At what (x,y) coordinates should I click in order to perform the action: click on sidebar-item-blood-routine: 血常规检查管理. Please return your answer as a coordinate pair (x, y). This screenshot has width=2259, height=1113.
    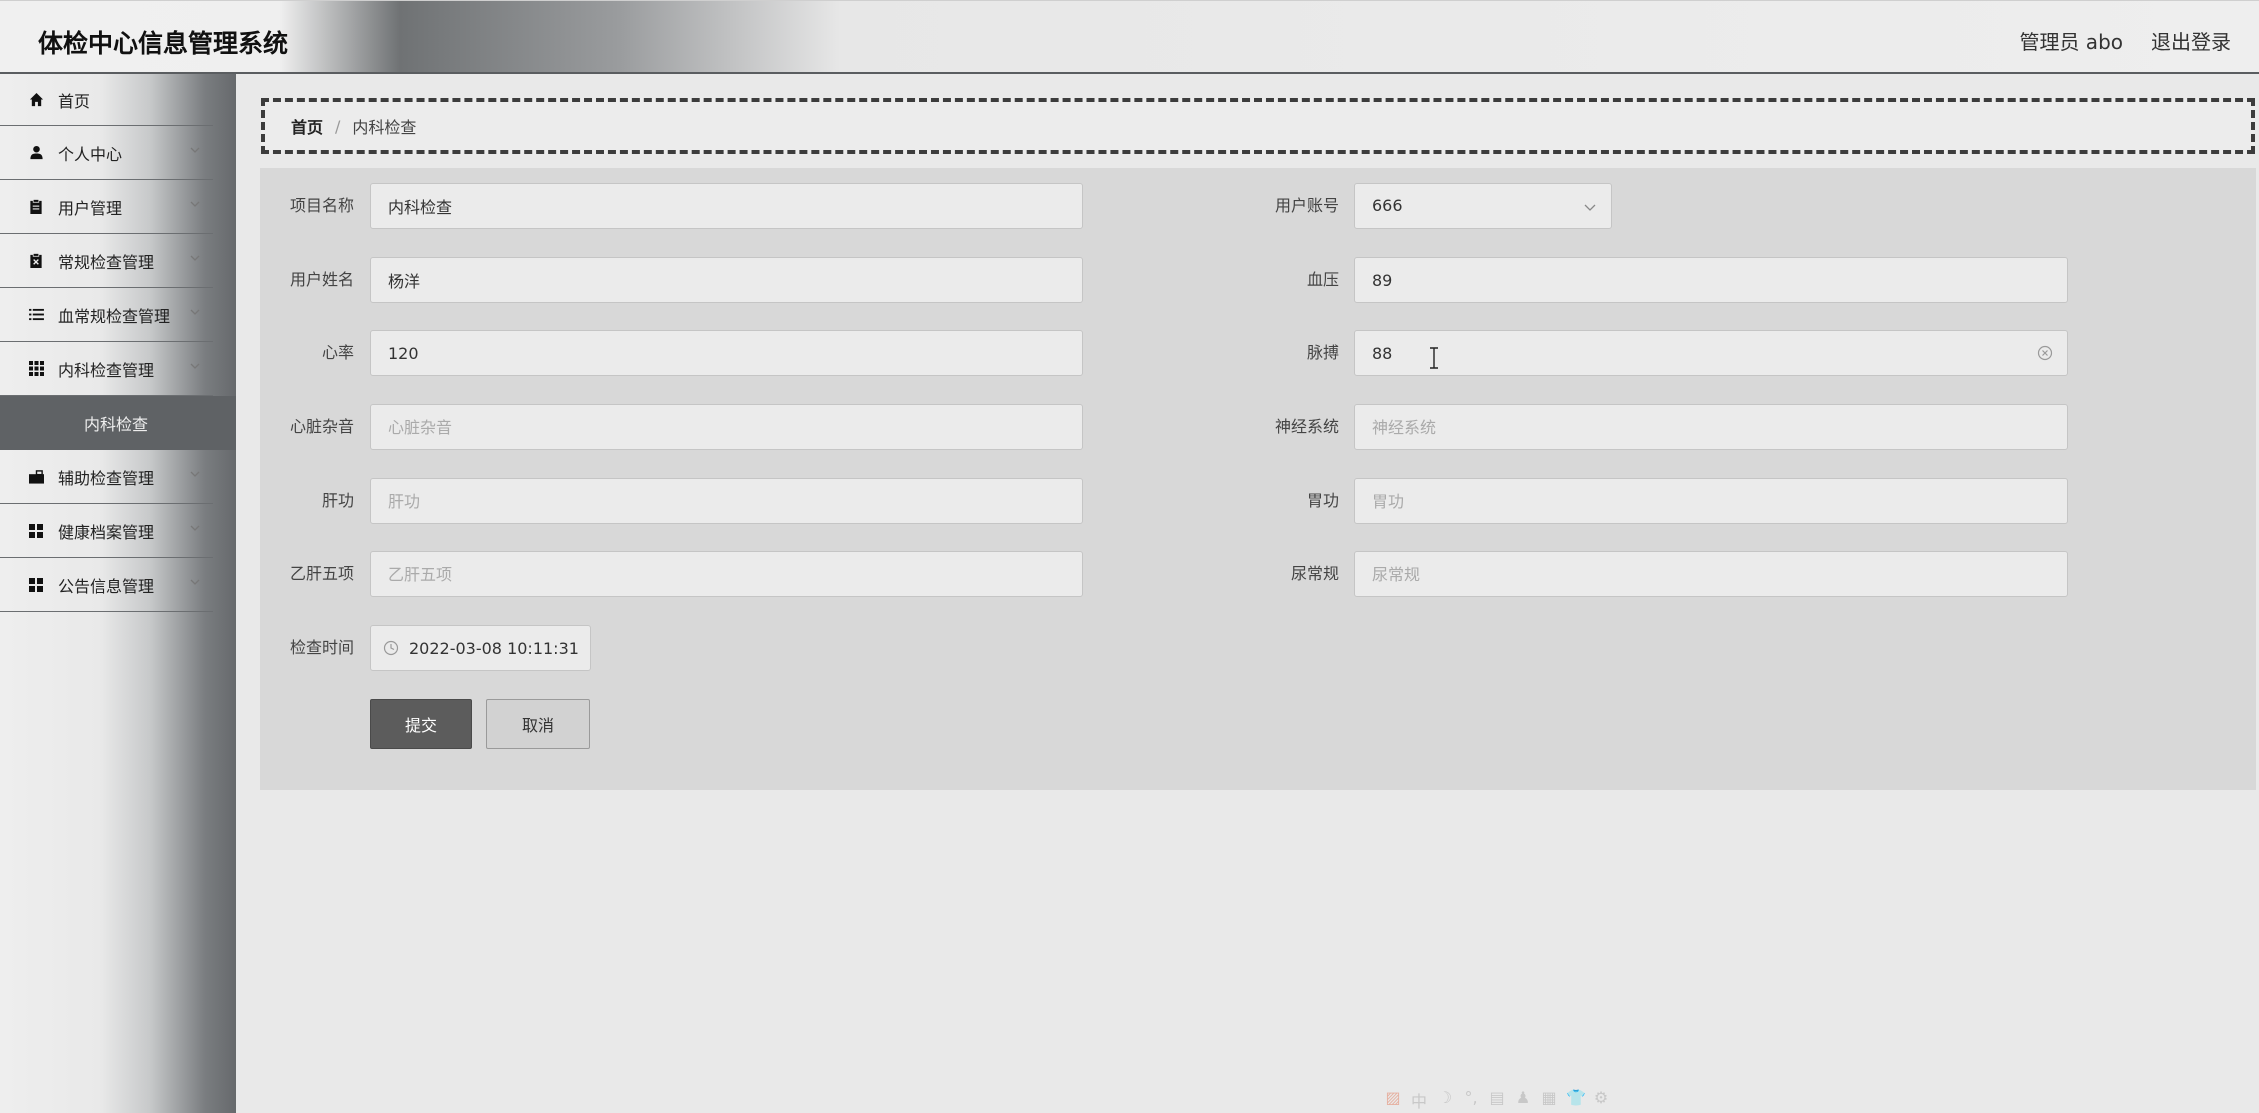
    Looking at the image, I should click on (106, 315).